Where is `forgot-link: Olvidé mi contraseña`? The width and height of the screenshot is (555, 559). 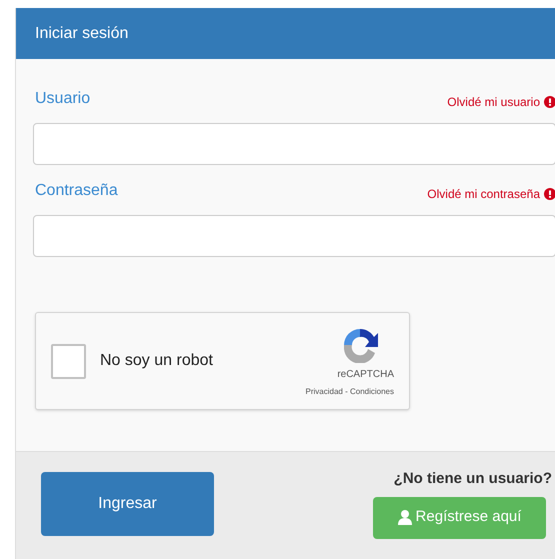 forgot-link: Olvidé mi contraseña is located at coordinates (483, 194).